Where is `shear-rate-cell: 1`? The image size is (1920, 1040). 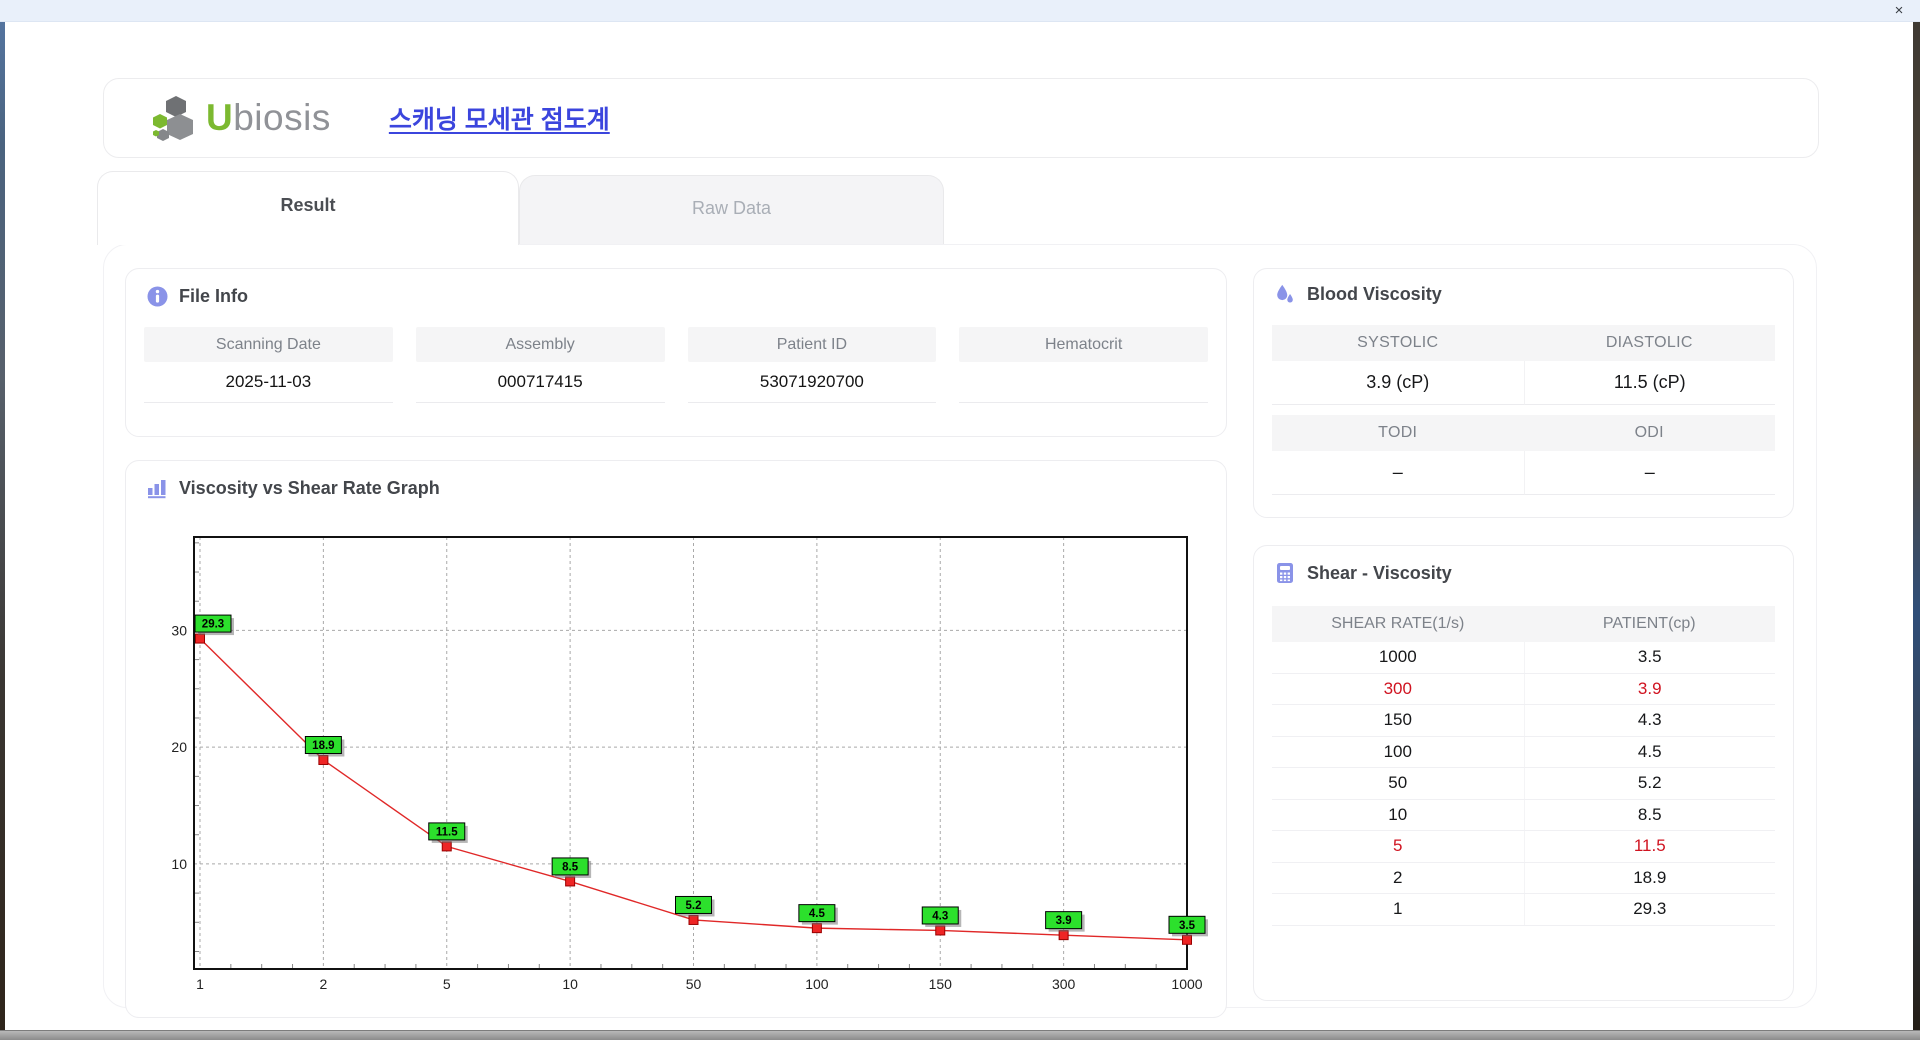 shear-rate-cell: 1 is located at coordinates (1398, 909).